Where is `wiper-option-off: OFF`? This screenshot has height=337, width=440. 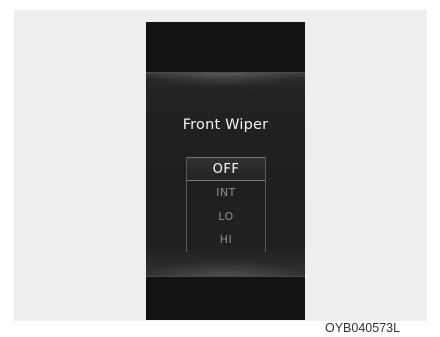
wiper-option-off: OFF is located at coordinates (226, 169).